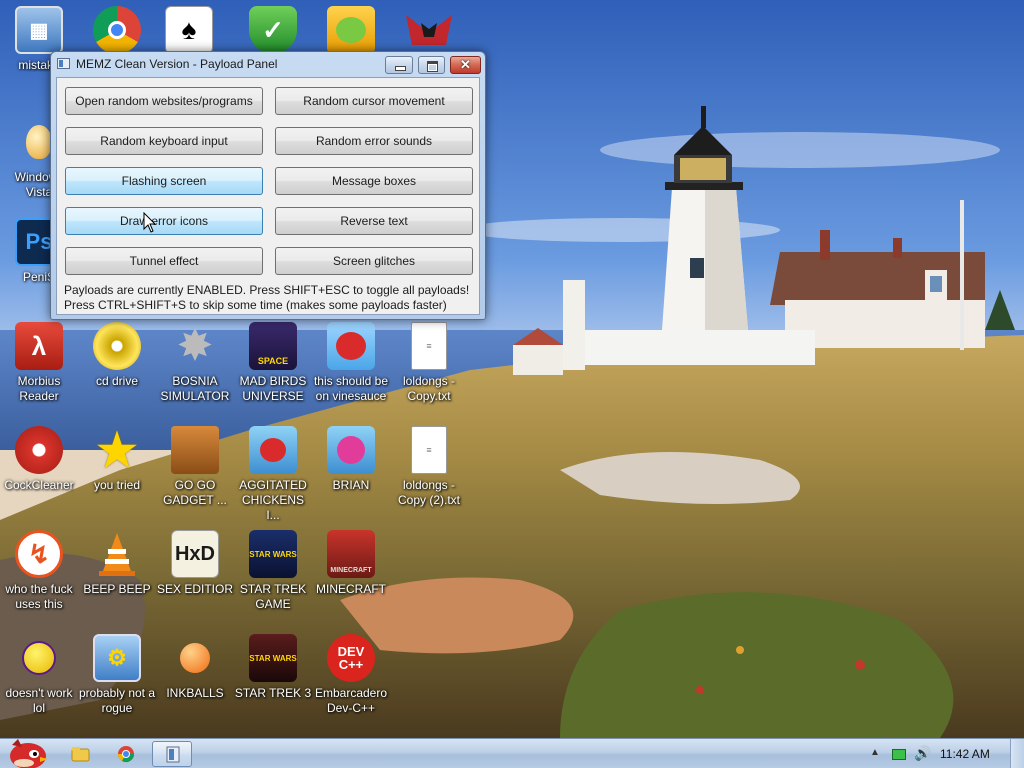 This screenshot has width=1024, height=768. I want to click on desktop-icon-vinesauce: this should be on vinesauce, so click(351, 363).